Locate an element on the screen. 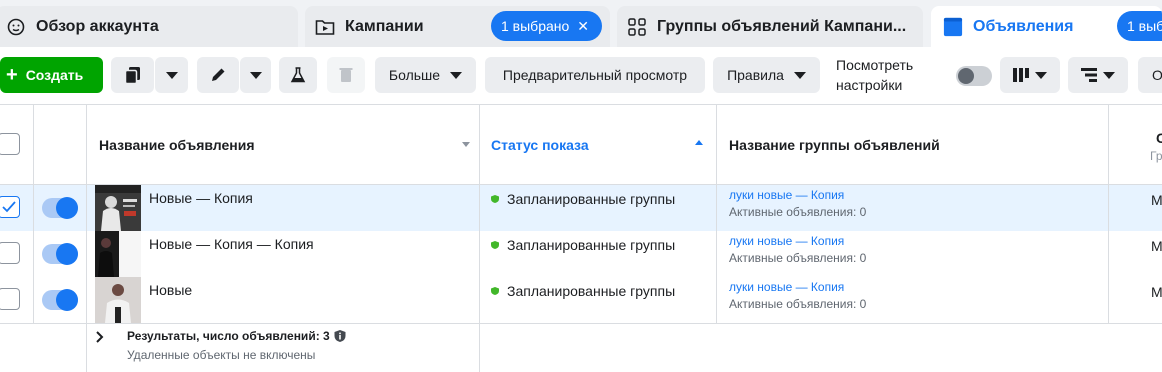 The width and height of the screenshot is (1162, 372). chevron-right-icon is located at coordinates (100, 337).